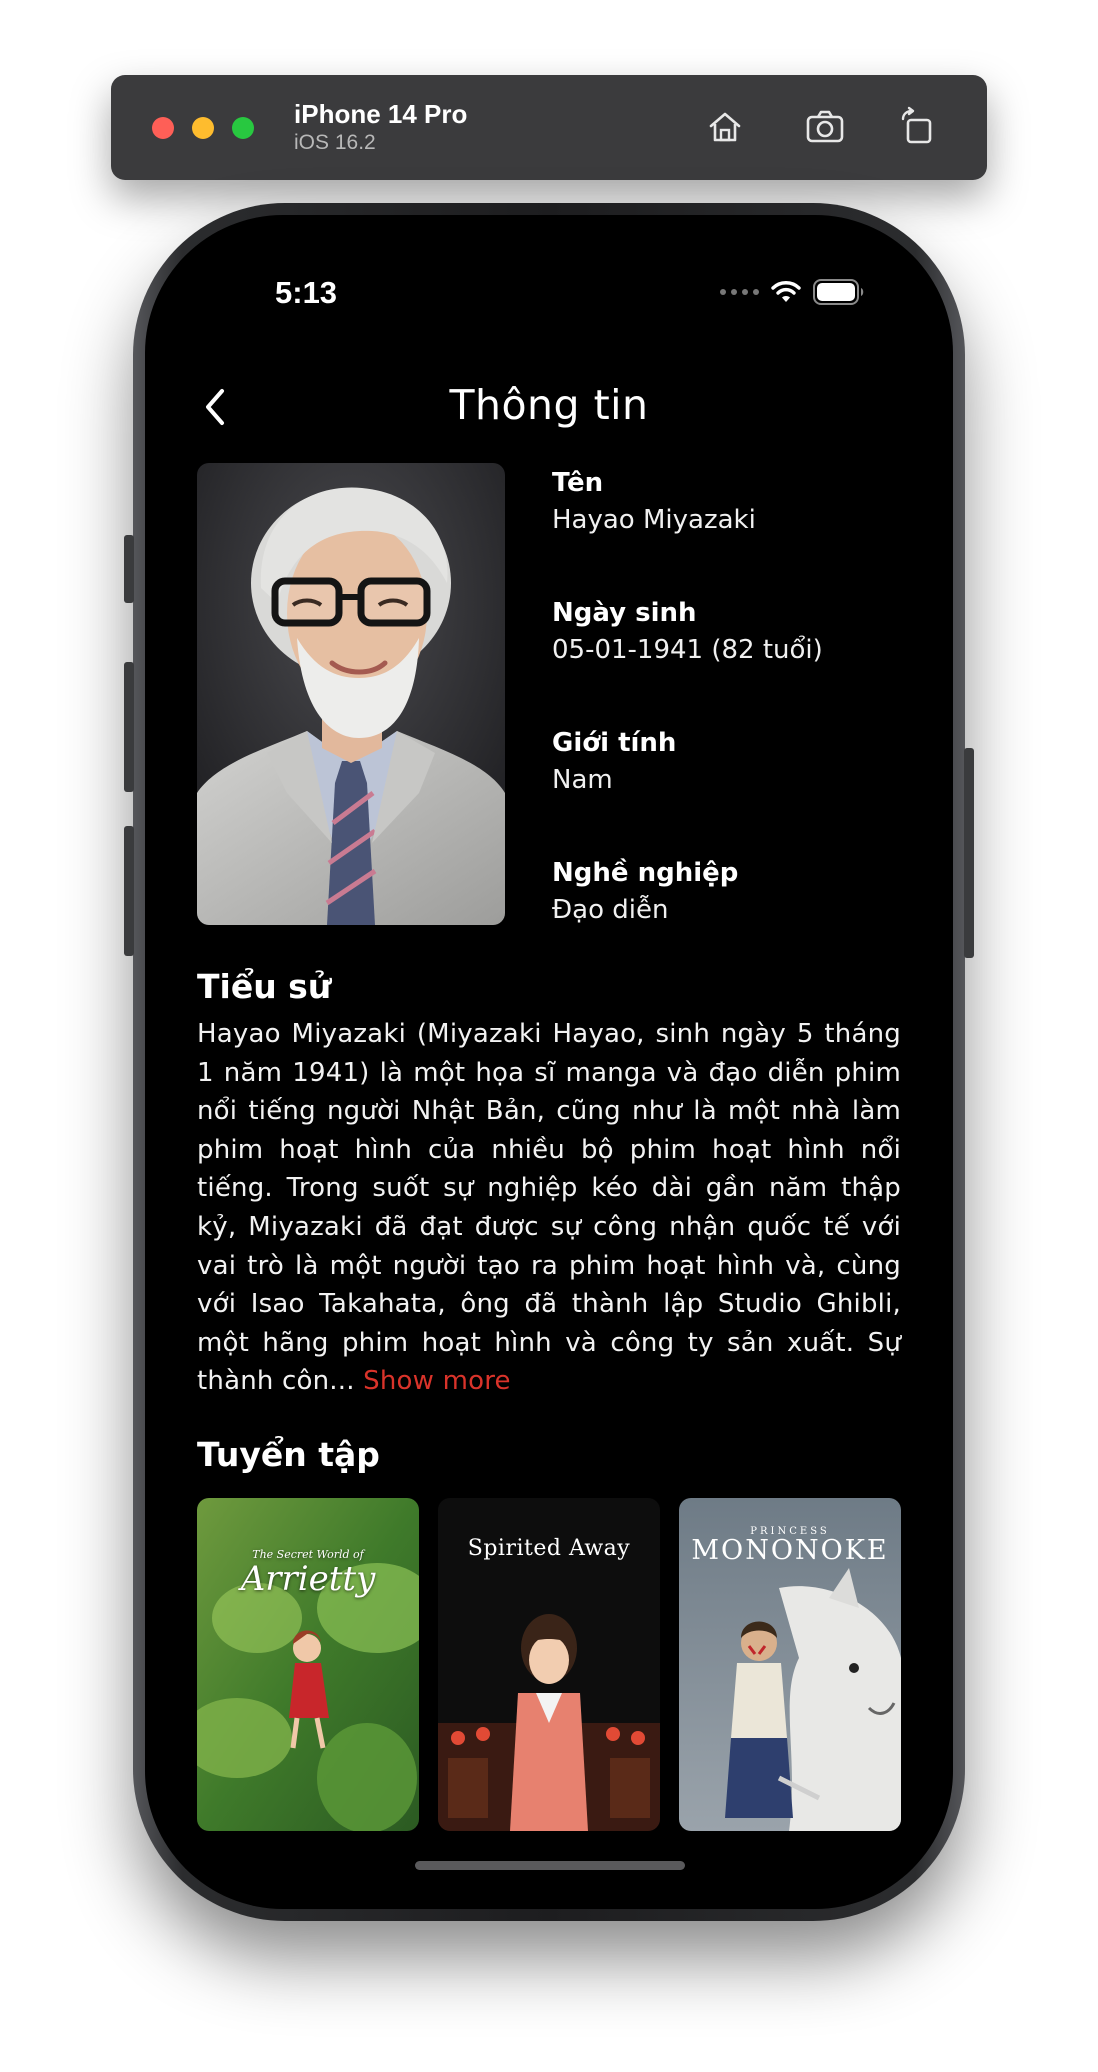 Image resolution: width=1098 pixels, height=2072 pixels. What do you see at coordinates (732, 919) in the screenshot?
I see `info-occupation: Nghề nghiệp Đạo diễn` at bounding box center [732, 919].